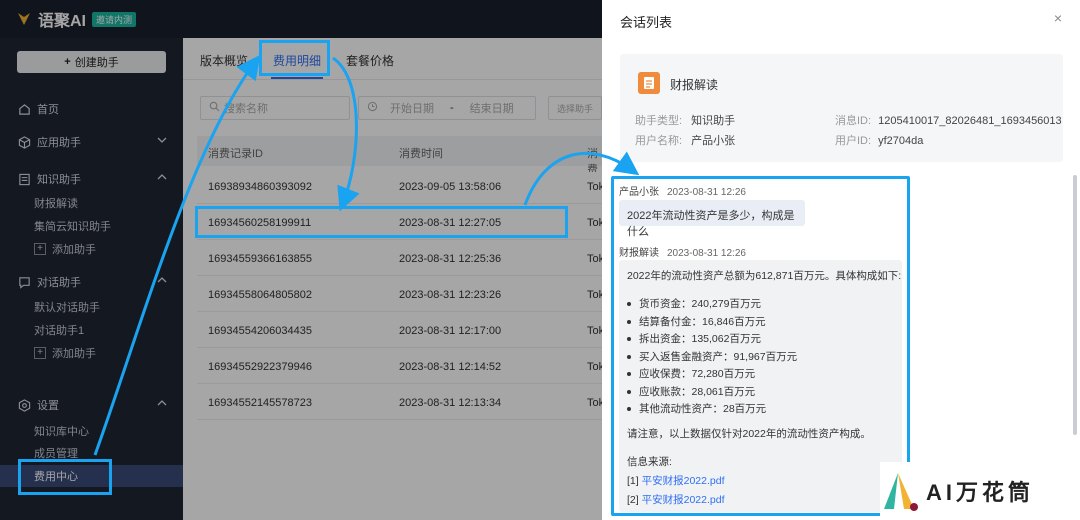 The width and height of the screenshot is (1080, 520). What do you see at coordinates (901, 141) in the screenshot?
I see `user-id-value: yf2704da` at bounding box center [901, 141].